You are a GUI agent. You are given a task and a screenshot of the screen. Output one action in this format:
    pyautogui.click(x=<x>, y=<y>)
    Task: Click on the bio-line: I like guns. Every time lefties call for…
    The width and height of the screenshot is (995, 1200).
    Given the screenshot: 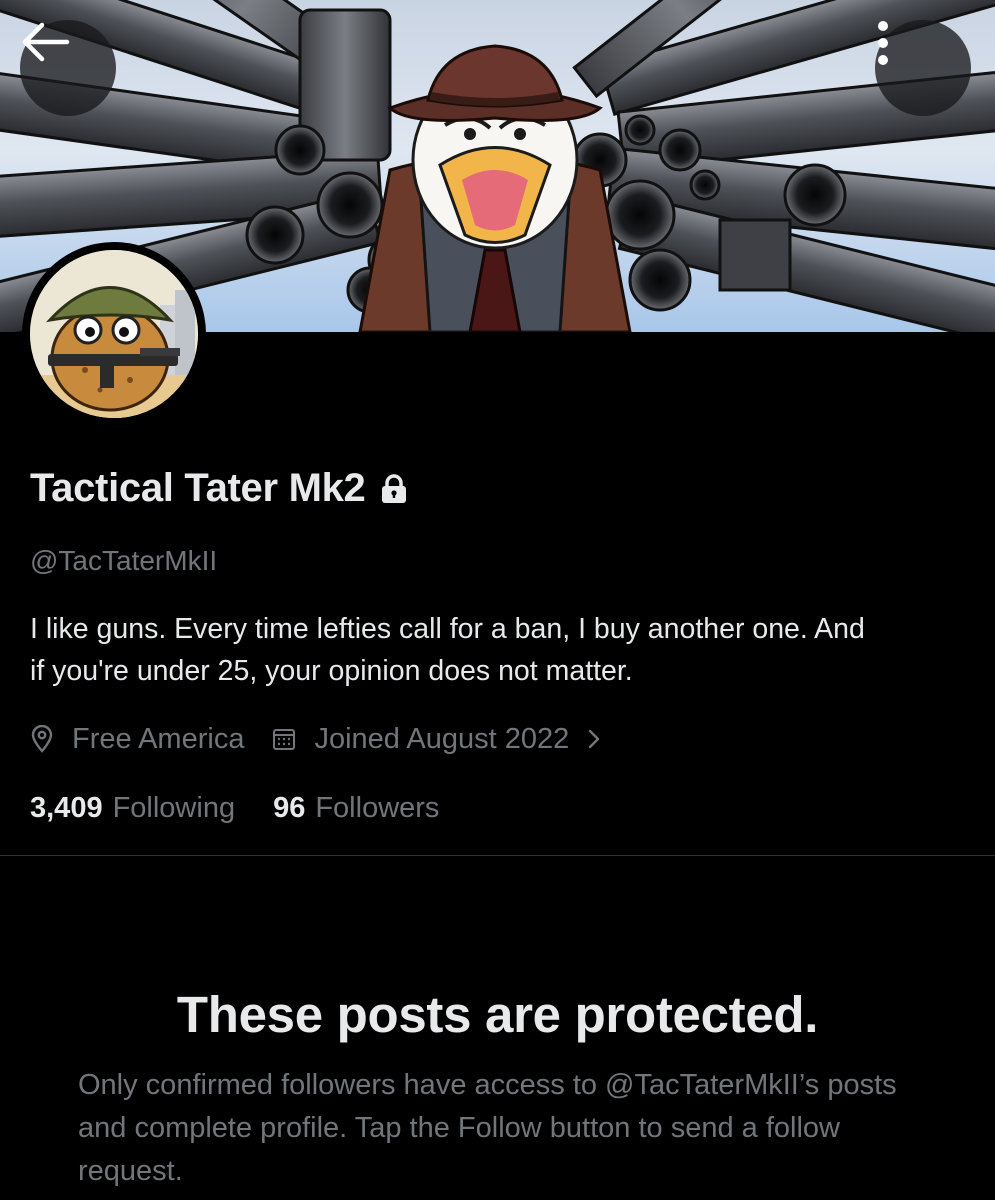 What is the action you would take?
    pyautogui.click(x=447, y=629)
    